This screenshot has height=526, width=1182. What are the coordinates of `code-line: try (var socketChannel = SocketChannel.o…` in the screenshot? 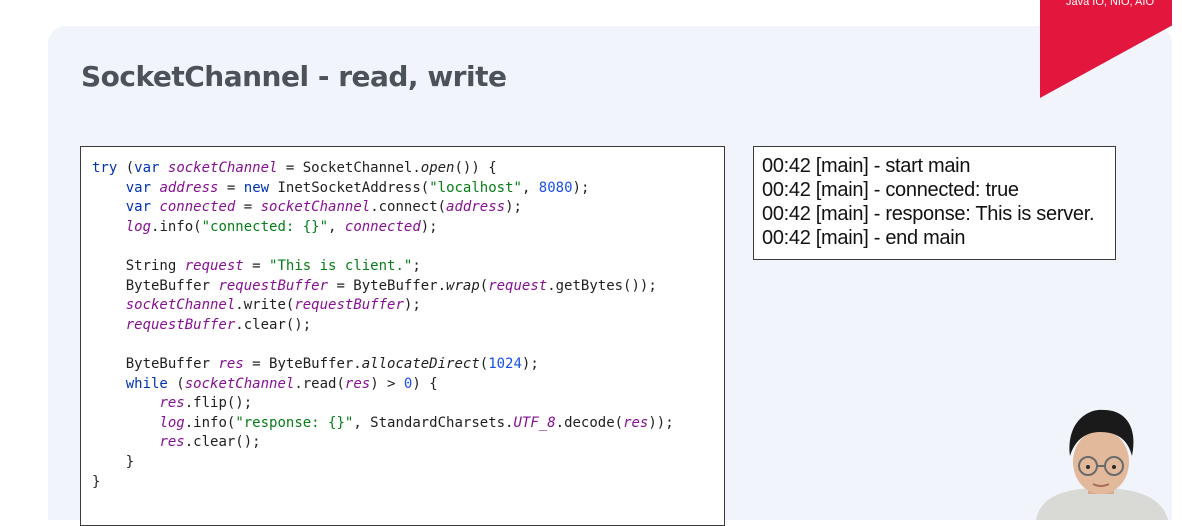 It's located at (294, 168).